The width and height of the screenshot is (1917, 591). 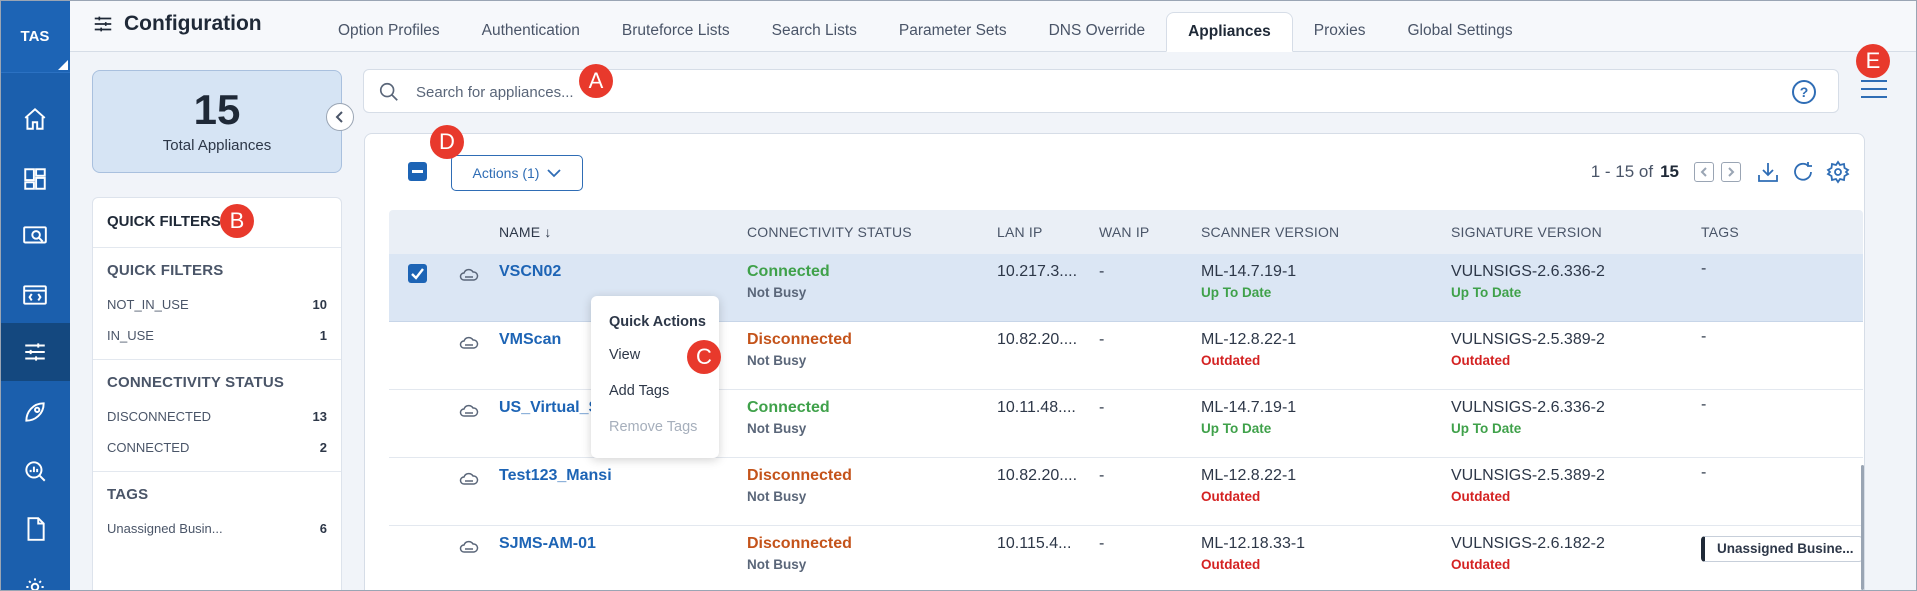 I want to click on filter-count: 6, so click(x=323, y=528).